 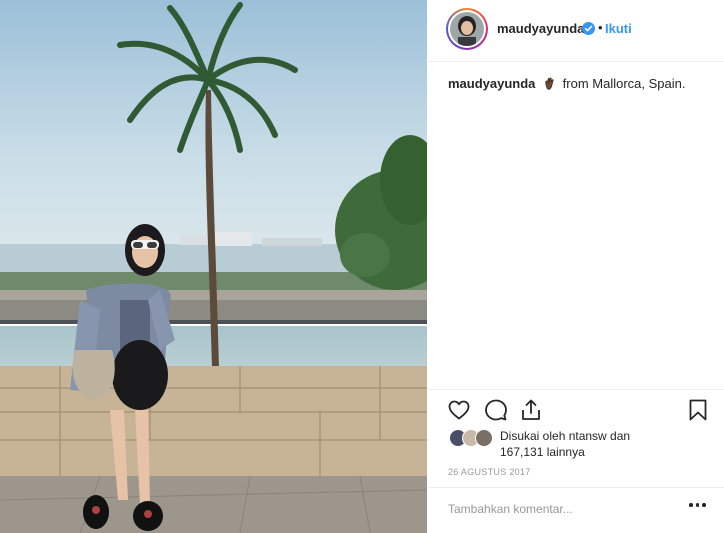 I want to click on comment-input, so click(x=558, y=509).